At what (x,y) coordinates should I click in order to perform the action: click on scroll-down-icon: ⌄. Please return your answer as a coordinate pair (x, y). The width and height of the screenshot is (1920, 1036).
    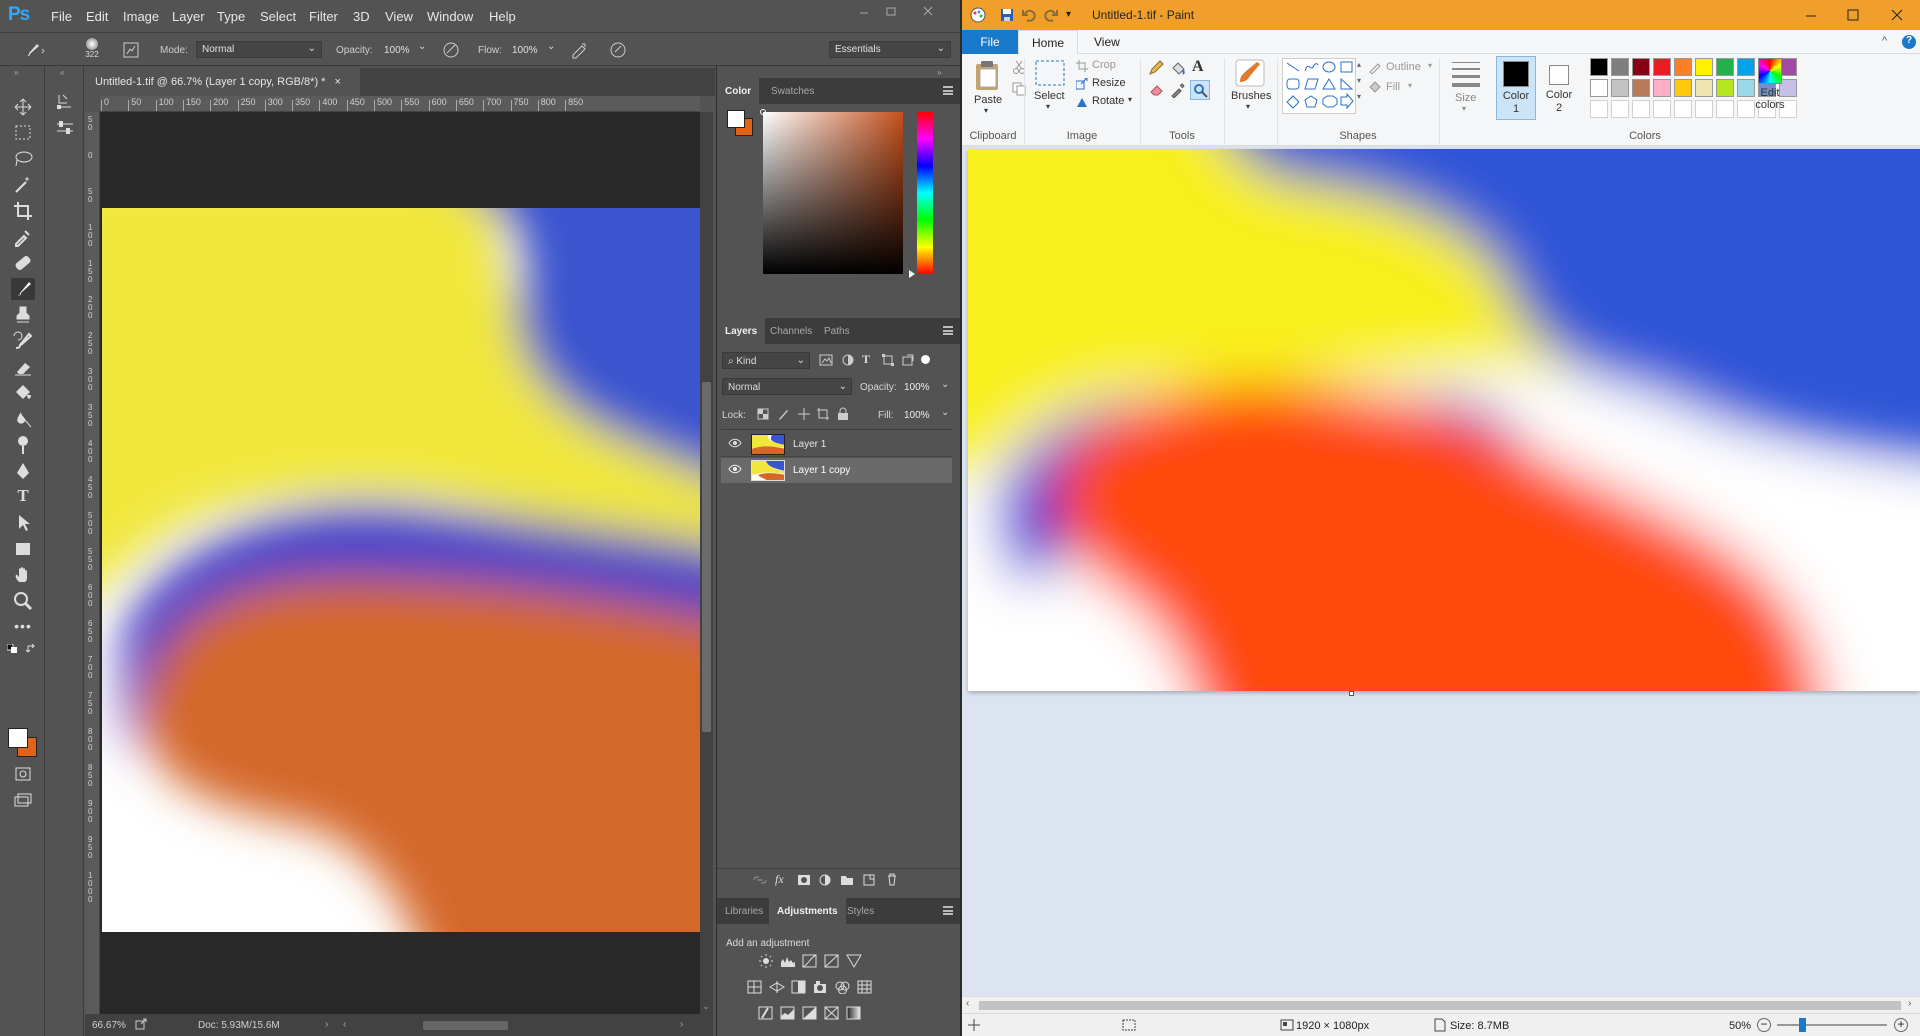
    Looking at the image, I should click on (706, 1006).